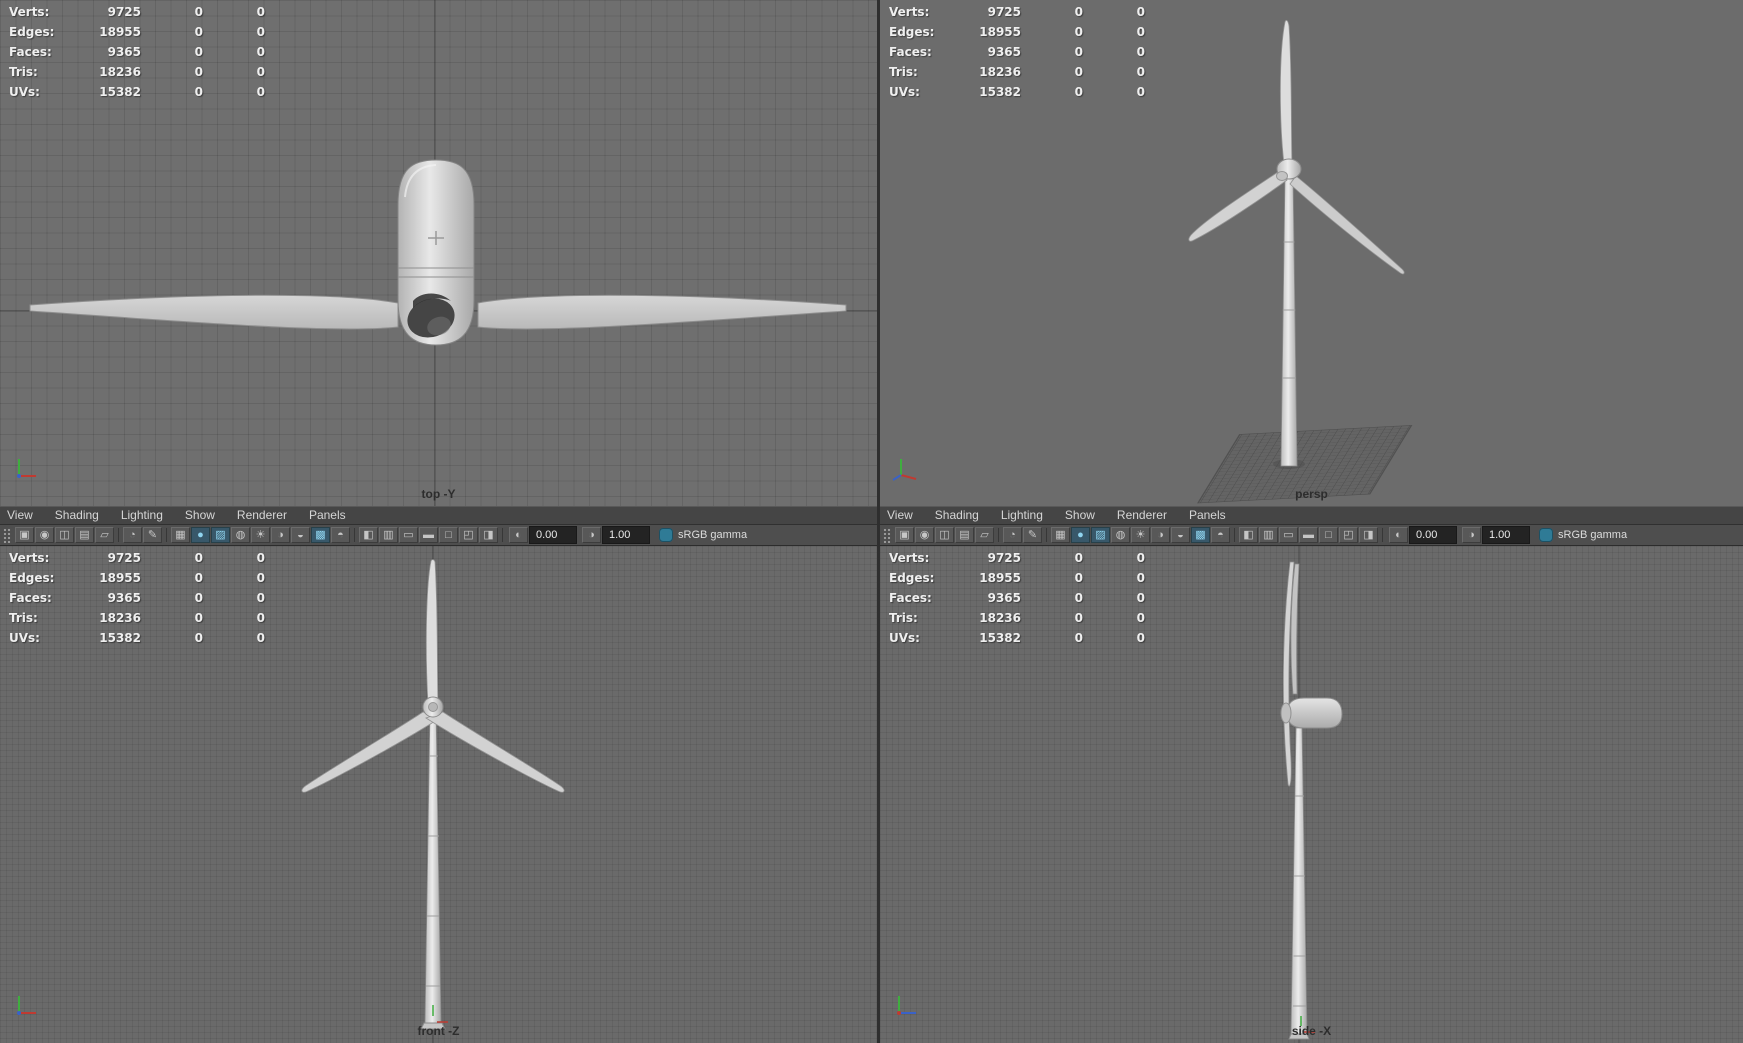 The width and height of the screenshot is (1743, 1043). What do you see at coordinates (1289, 321) in the screenshot?
I see `tower` at bounding box center [1289, 321].